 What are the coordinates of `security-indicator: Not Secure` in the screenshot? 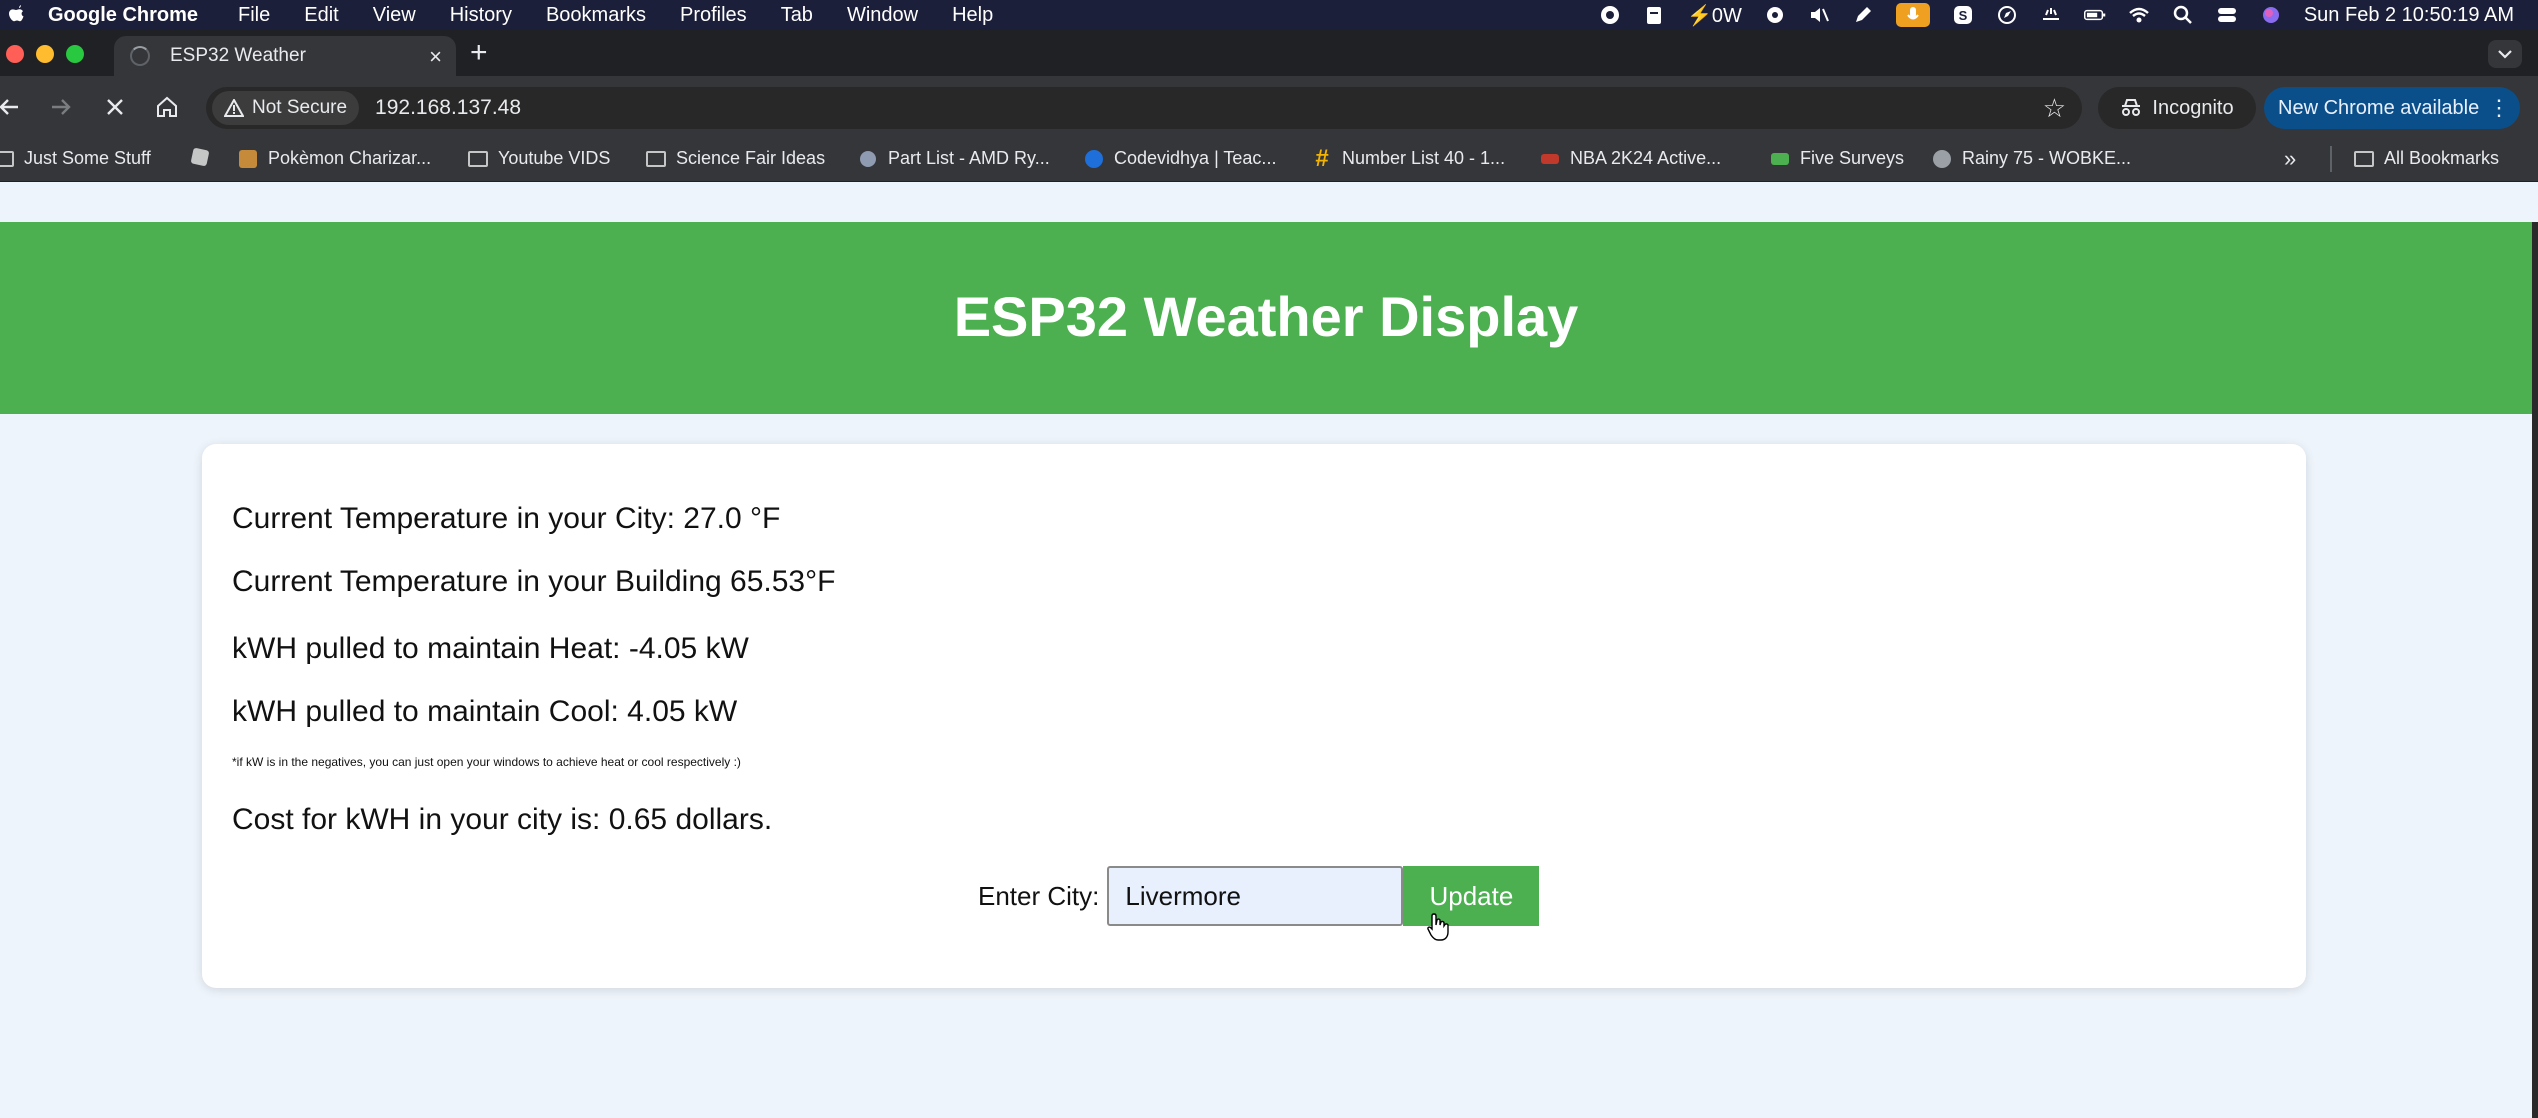 It's located at (286, 108).